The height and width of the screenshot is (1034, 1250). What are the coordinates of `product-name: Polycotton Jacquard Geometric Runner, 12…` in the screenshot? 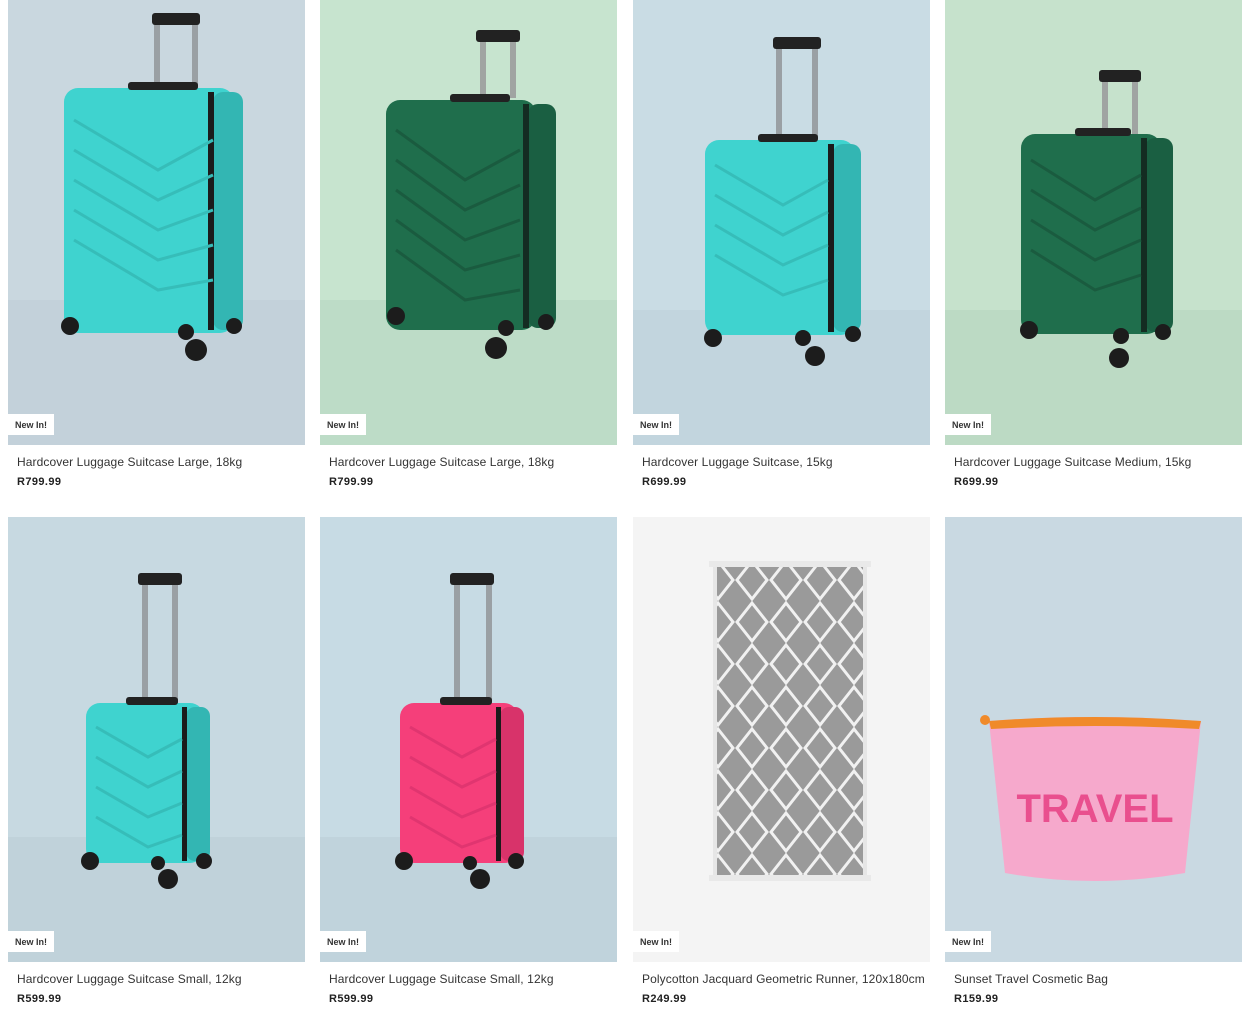 It's located at (786, 979).